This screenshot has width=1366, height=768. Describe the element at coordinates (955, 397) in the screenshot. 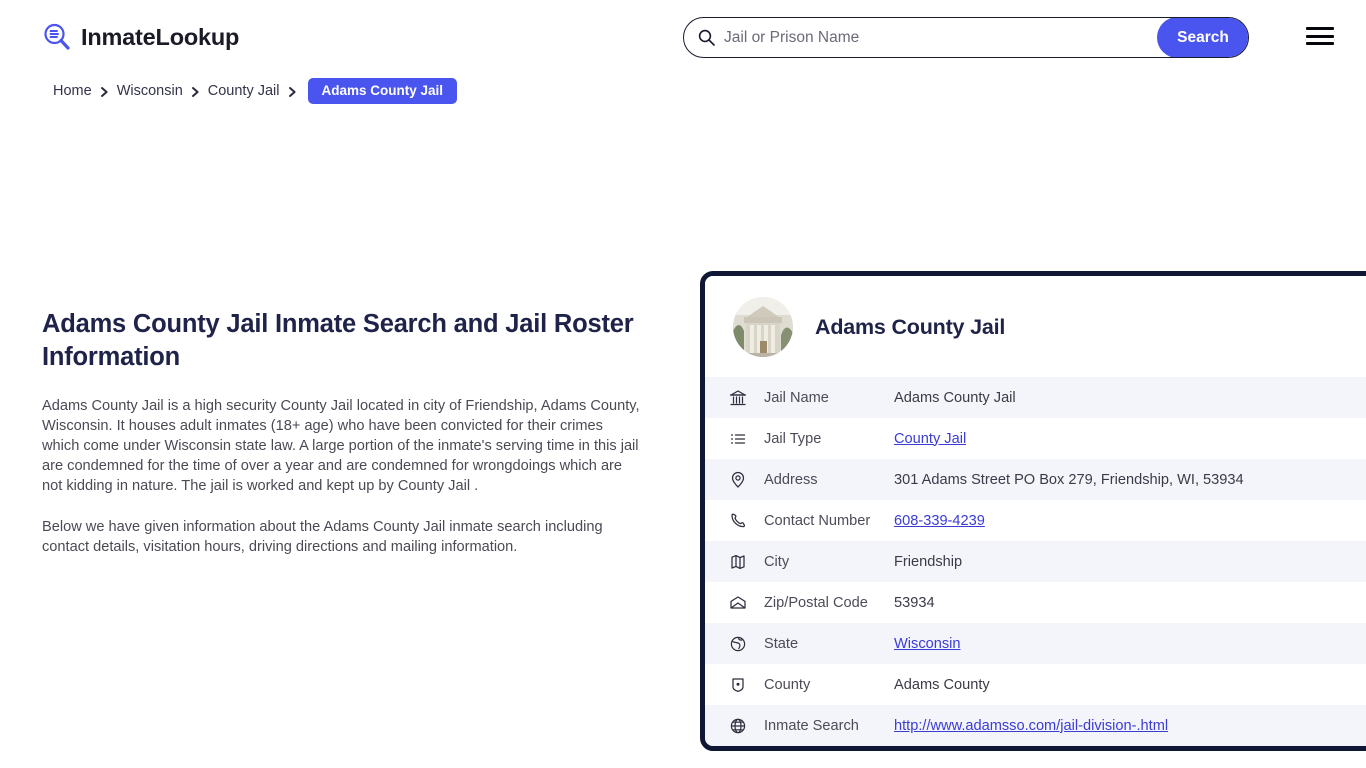

I see `row-value: Adams County Jail` at that location.